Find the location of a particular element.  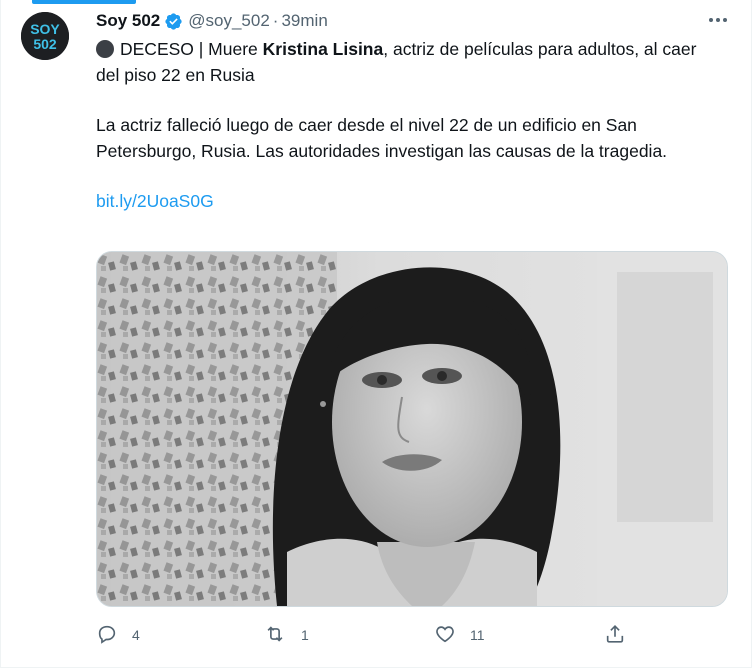

avatar: SOY 502 is located at coordinates (45, 36).